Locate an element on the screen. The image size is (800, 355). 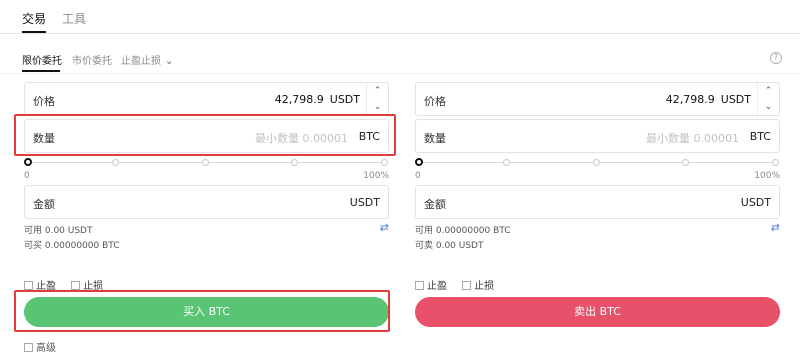
tab-stop-order: 止盈止损 ⌄ is located at coordinates (147, 59).